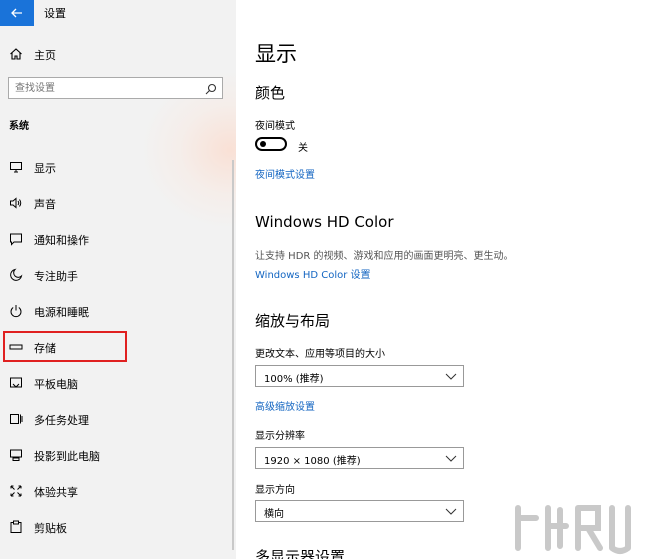 Image resolution: width=650 pixels, height=559 pixels. I want to click on multiple-displays-heading: 多显示器设置, so click(300, 553).